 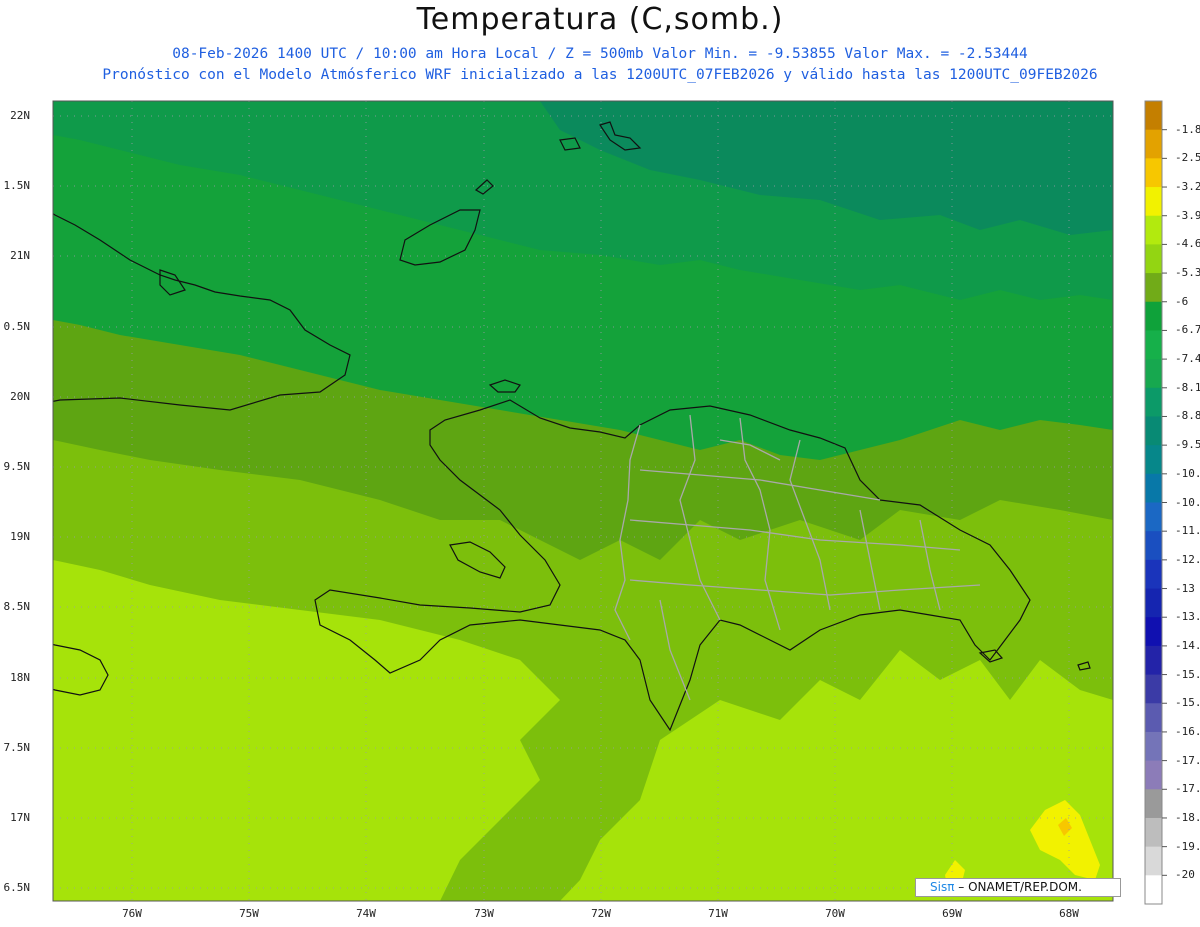 What do you see at coordinates (484, 913) in the screenshot?
I see `lon-label: 73W` at bounding box center [484, 913].